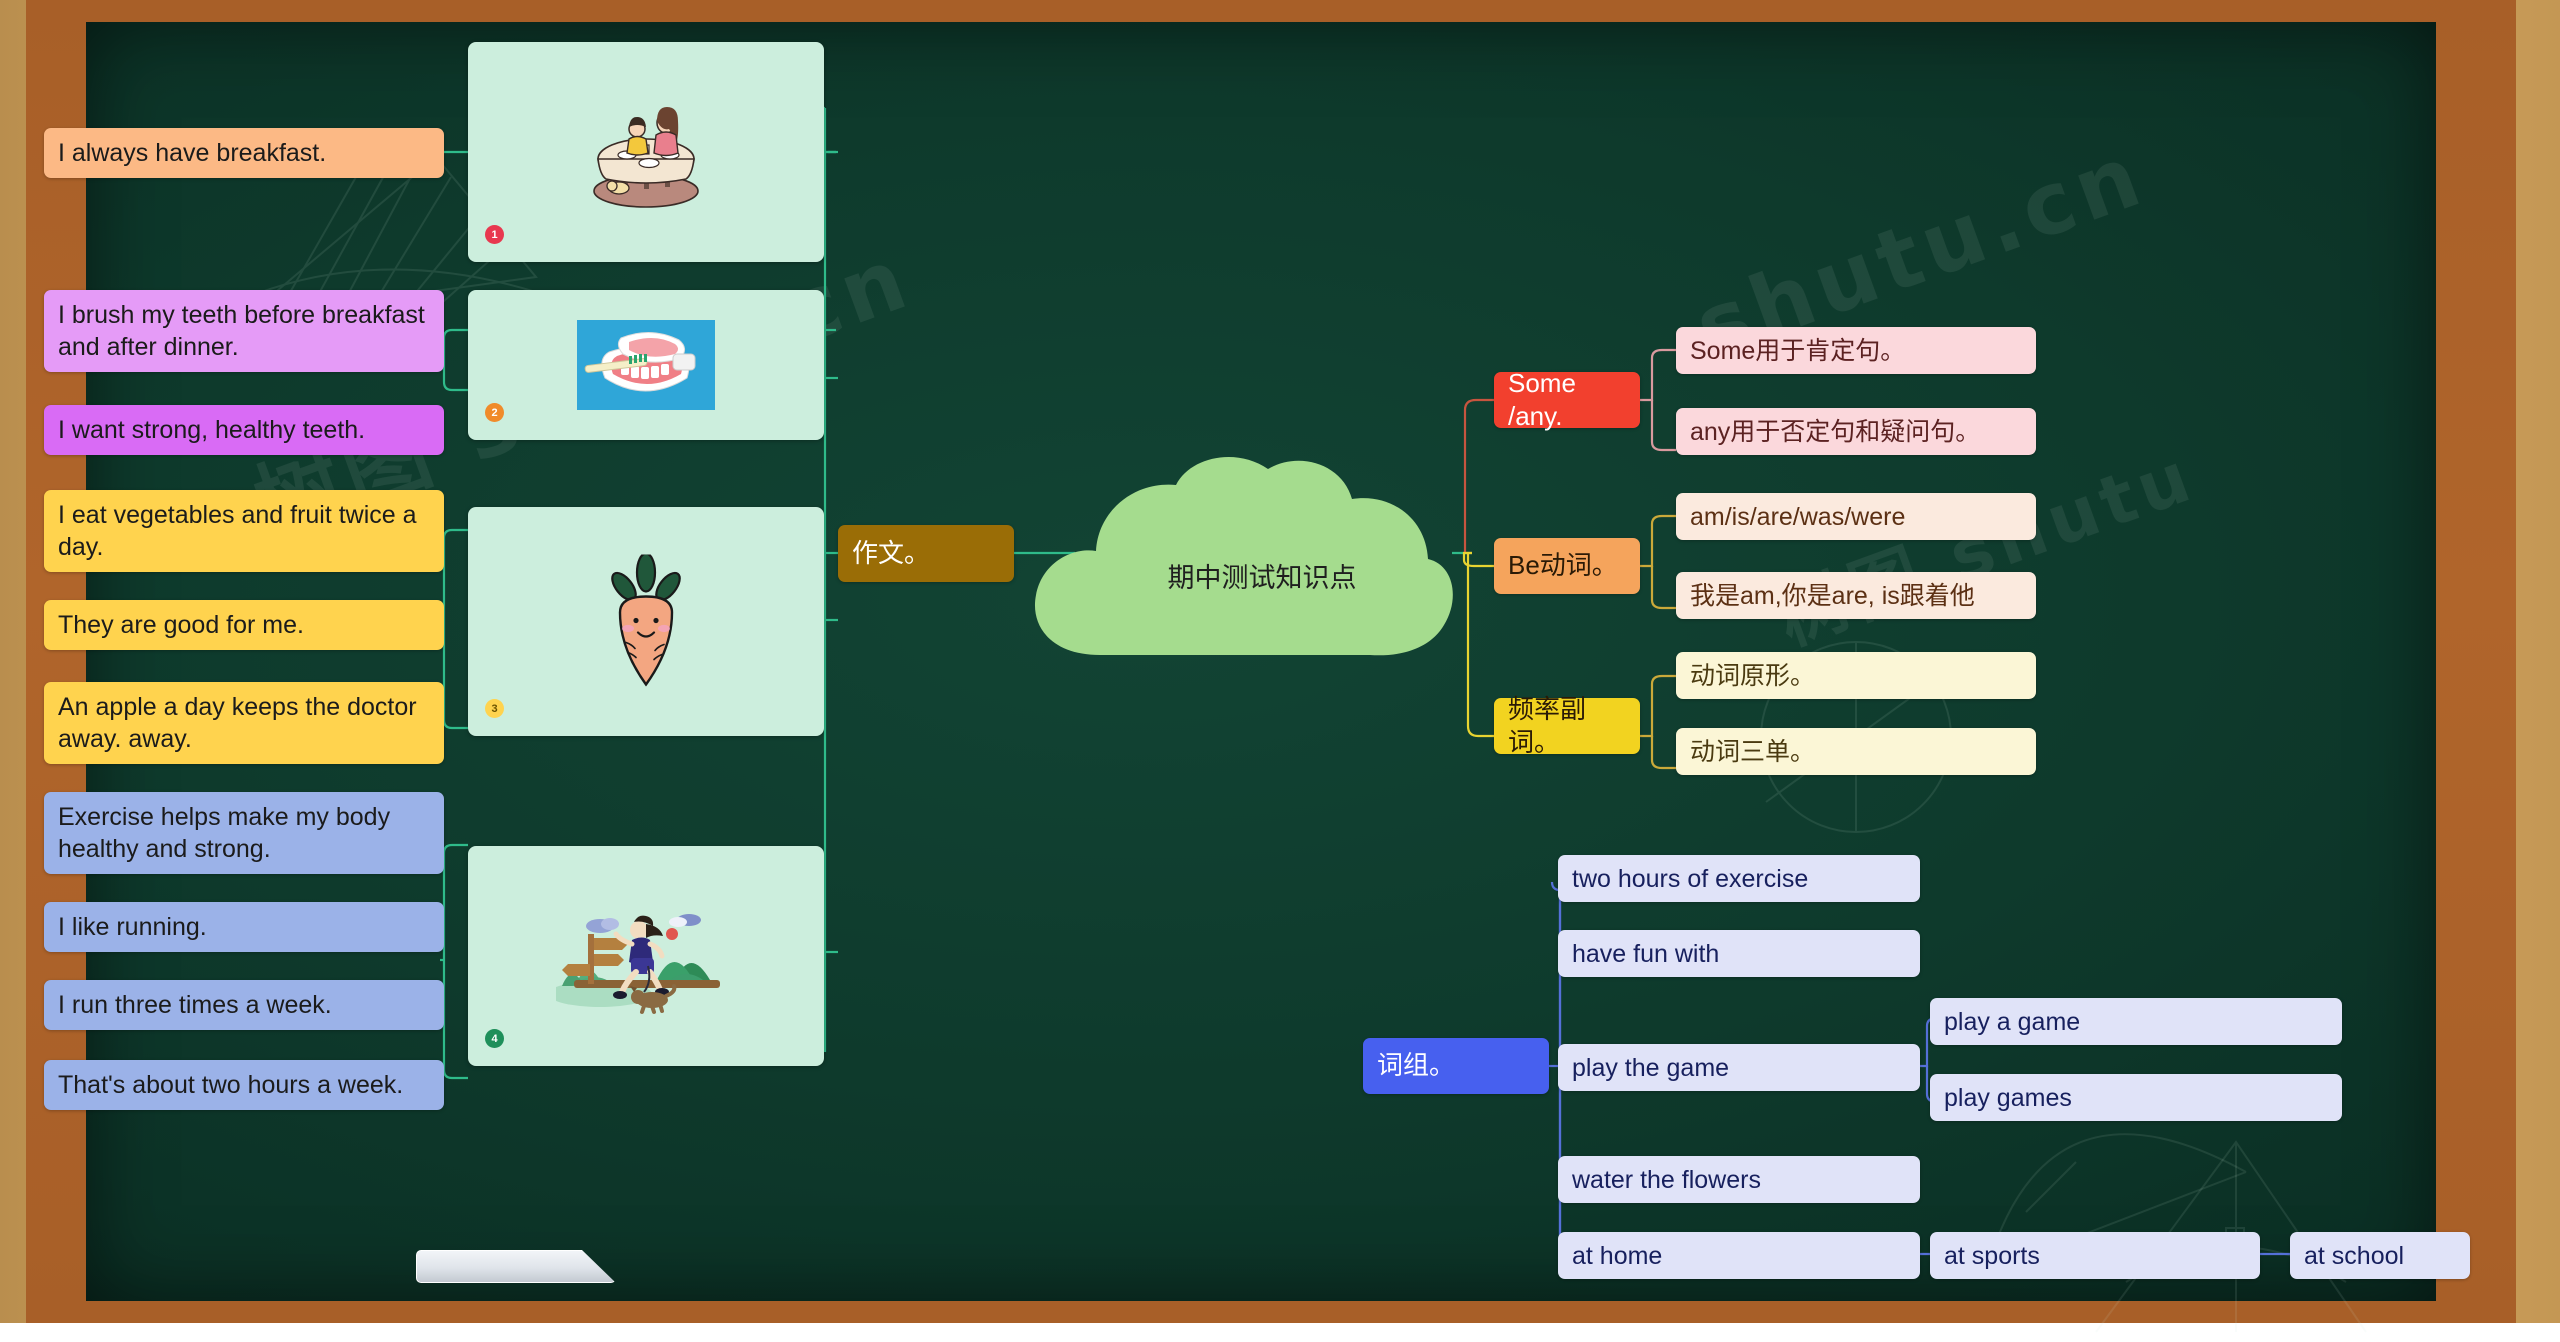 The width and height of the screenshot is (2560, 1342). Describe the element at coordinates (181, 625) in the screenshot. I see `sentence-text: They are good for me.` at that location.